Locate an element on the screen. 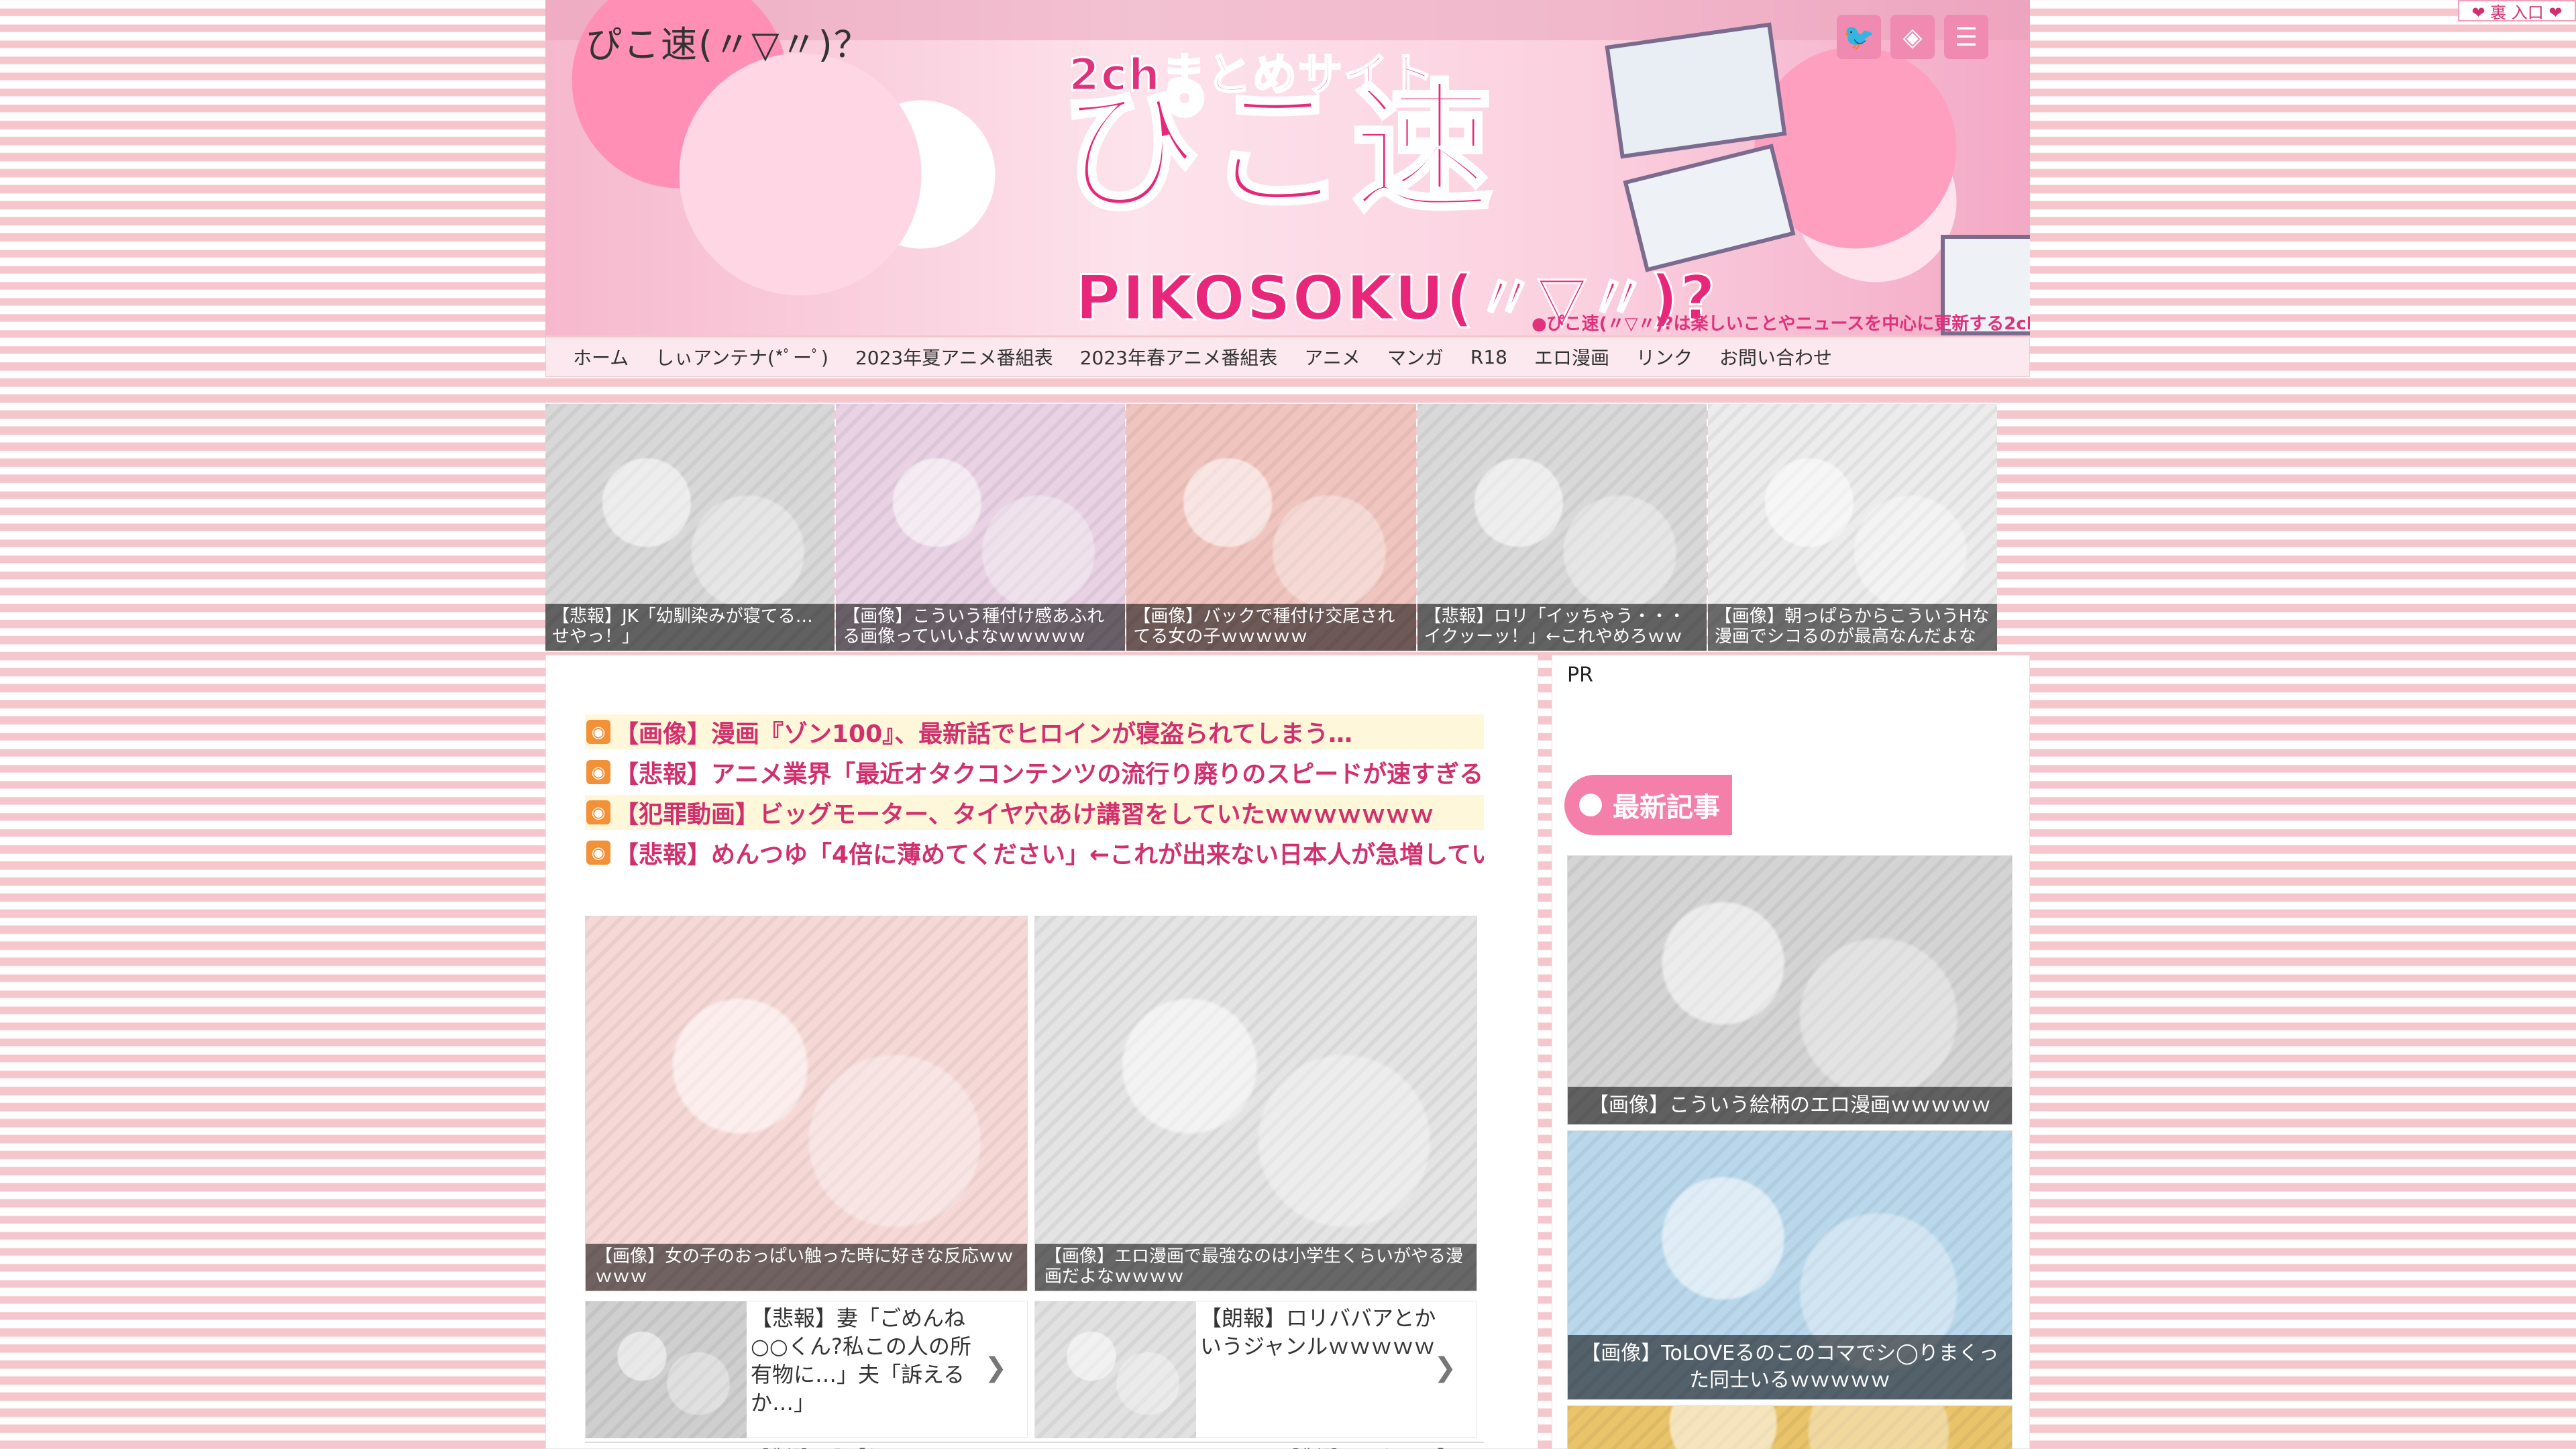 This screenshot has width=2576, height=1449. rss-item: ◉ 【犯罪動画】ビッグモーター、タイヤ穴あけ講習をしていたｗｗｗｗｗｗｗ is located at coordinates (1034, 812).